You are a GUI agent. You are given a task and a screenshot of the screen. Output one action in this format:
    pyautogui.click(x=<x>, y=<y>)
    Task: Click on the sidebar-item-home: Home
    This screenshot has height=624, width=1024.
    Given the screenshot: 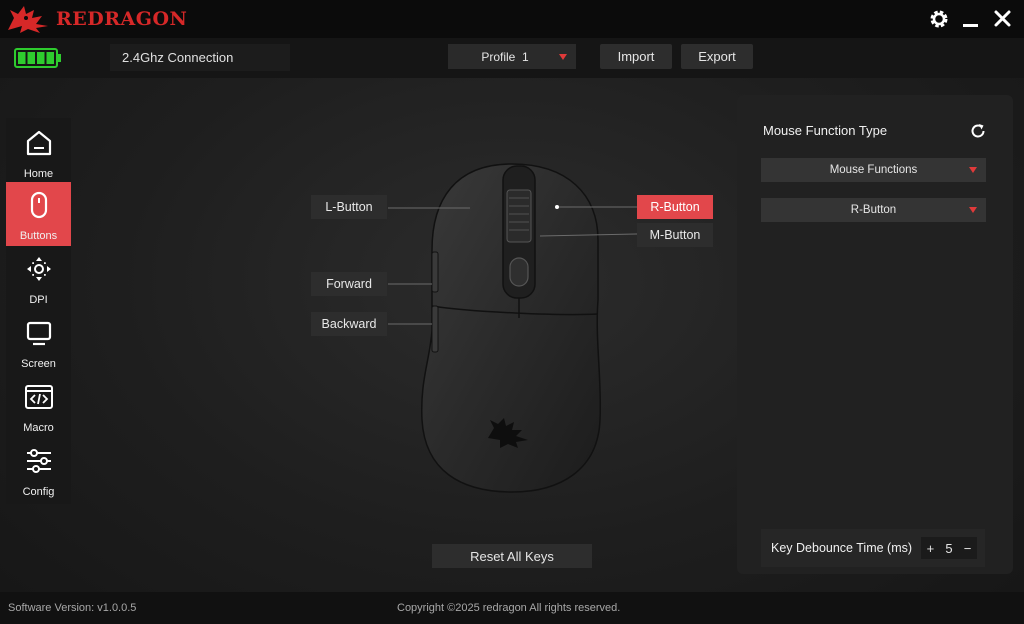 What is the action you would take?
    pyautogui.click(x=38, y=152)
    